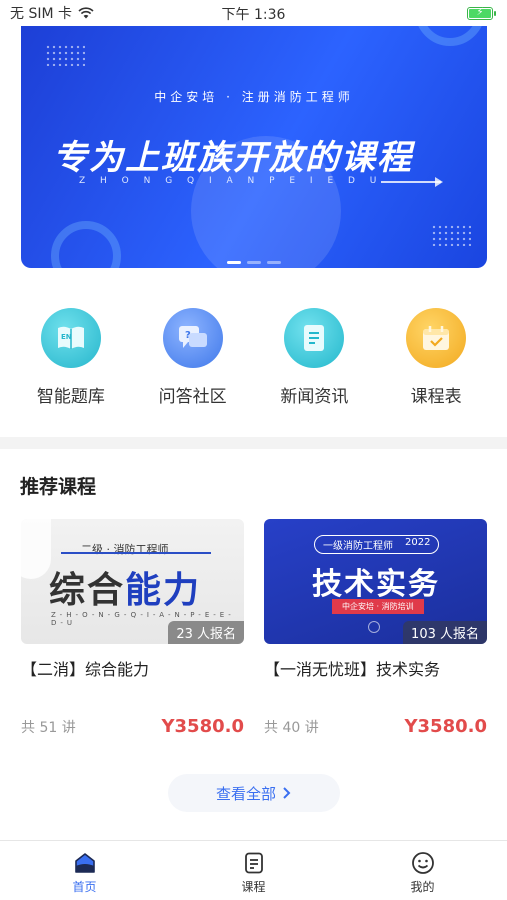 Image resolution: width=507 pixels, height=900 pixels. What do you see at coordinates (66, 337) in the screenshot?
I see `svg-text: EN` at bounding box center [66, 337].